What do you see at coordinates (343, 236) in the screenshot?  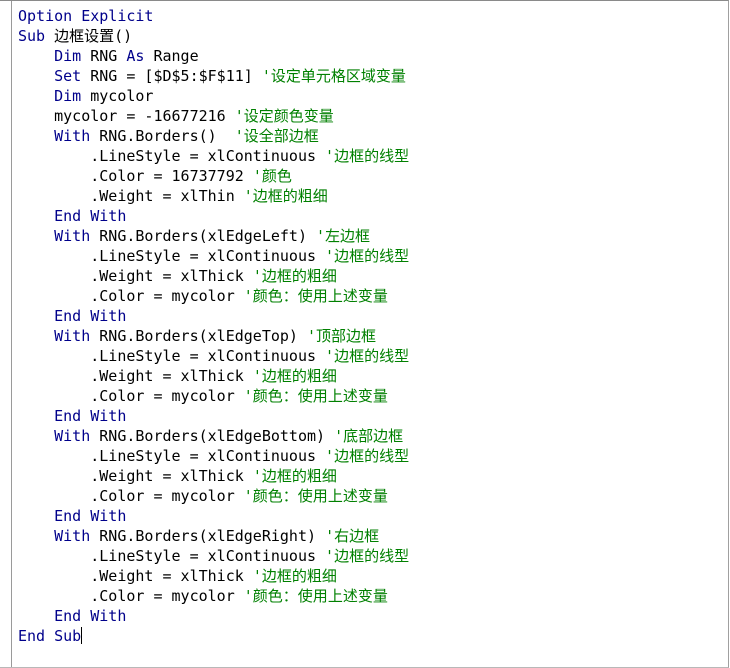 I see `comment-token: '左边框` at bounding box center [343, 236].